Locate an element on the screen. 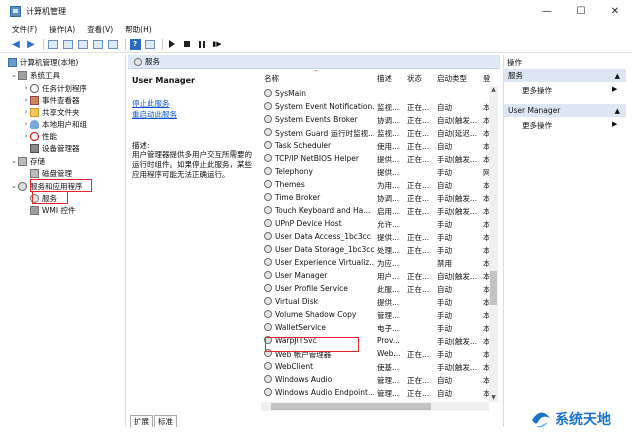  menu-view: 查看(V) is located at coordinates (100, 29).